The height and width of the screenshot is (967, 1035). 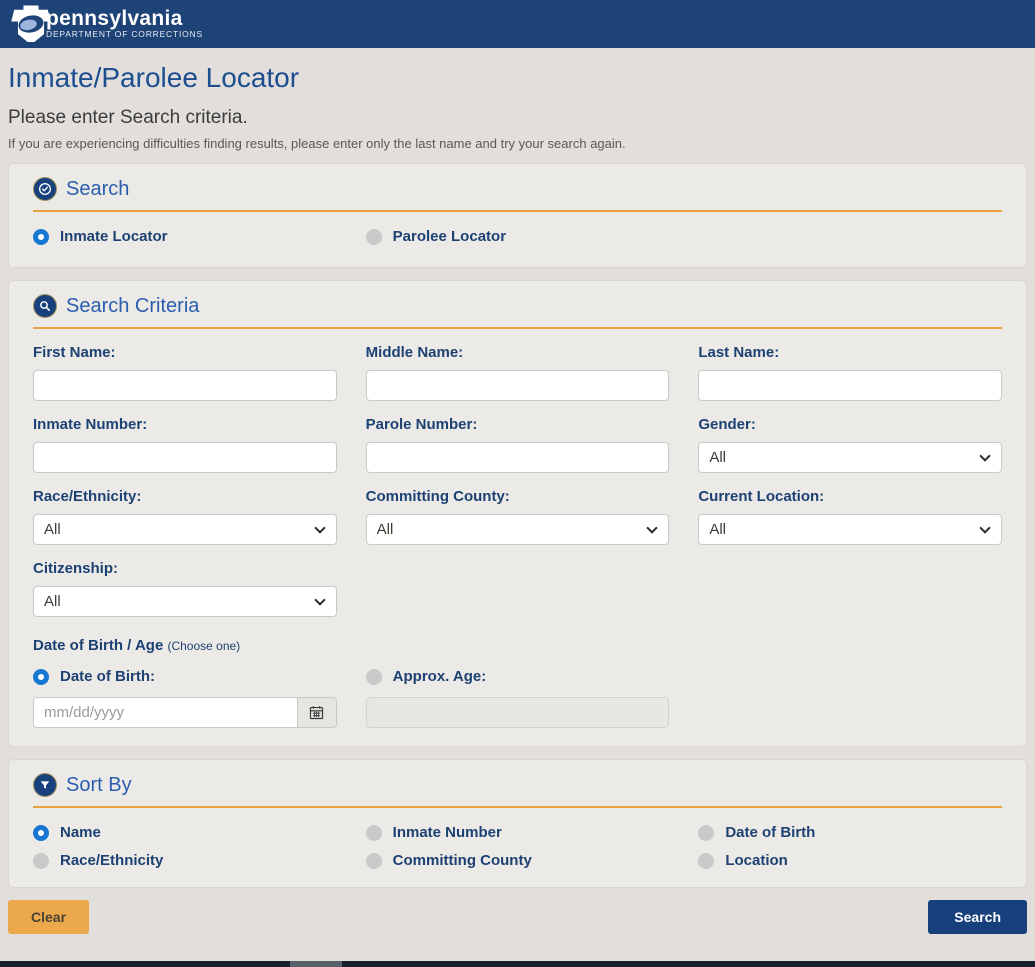 I want to click on field-committing-county: Committing County: All, so click(x=517, y=516).